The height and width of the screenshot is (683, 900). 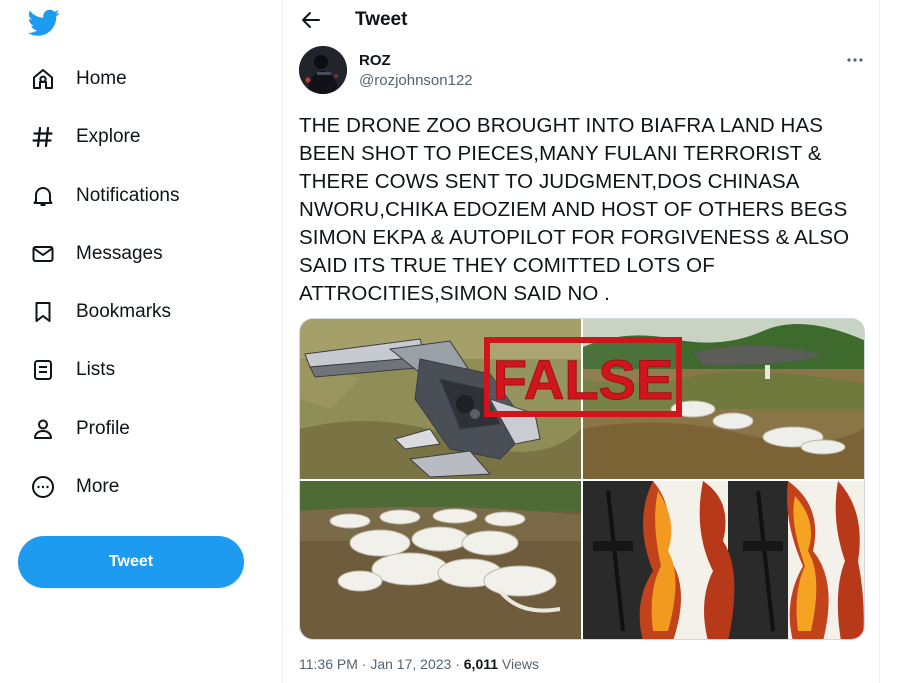 I want to click on nav-notifications-label: Notifications, so click(x=128, y=195).